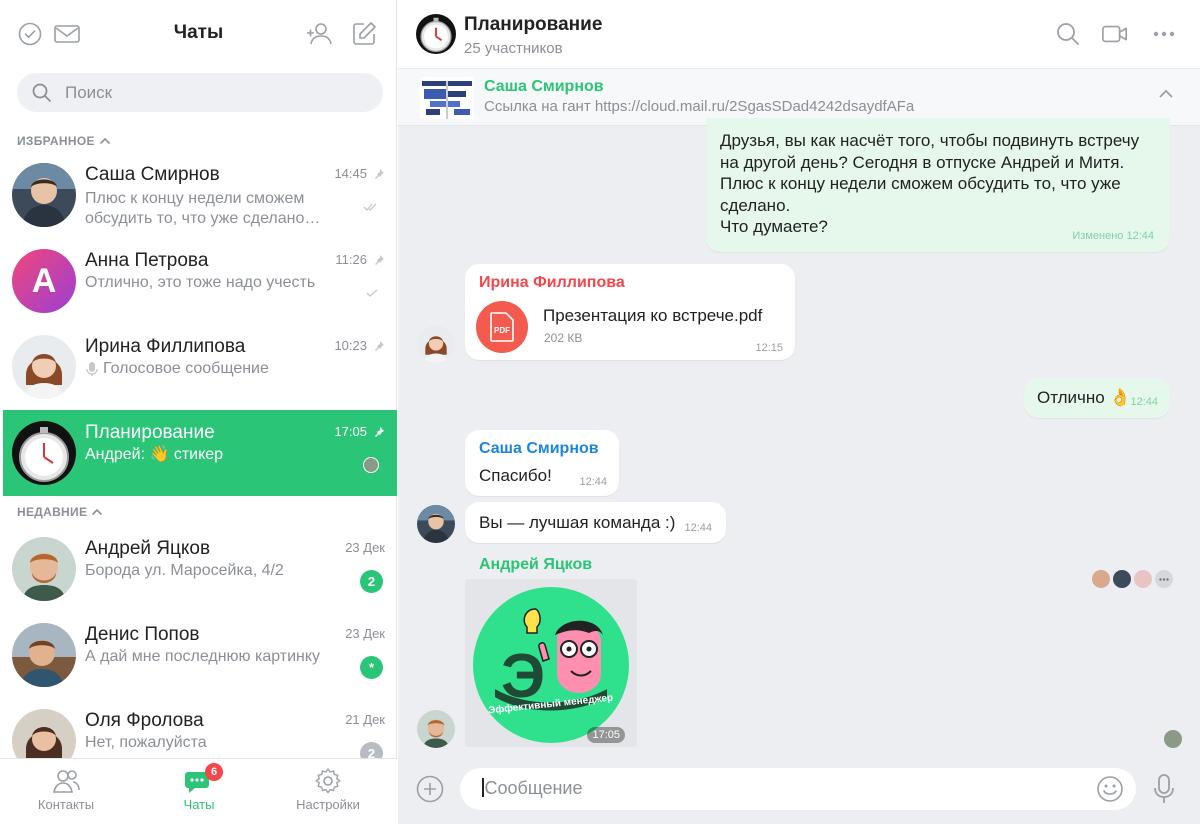 The height and width of the screenshot is (824, 1200). I want to click on avatar: А, so click(44, 281).